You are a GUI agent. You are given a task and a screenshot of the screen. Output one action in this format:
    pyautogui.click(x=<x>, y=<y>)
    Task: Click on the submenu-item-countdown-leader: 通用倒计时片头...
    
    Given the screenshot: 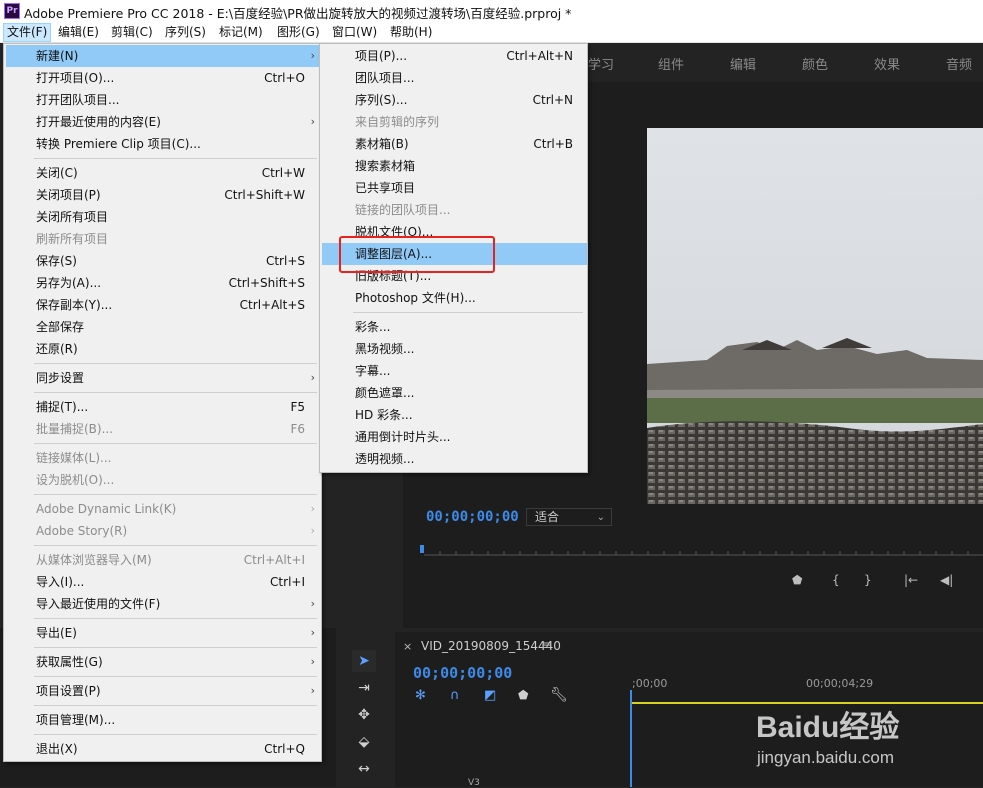 What is the action you would take?
    pyautogui.click(x=454, y=437)
    